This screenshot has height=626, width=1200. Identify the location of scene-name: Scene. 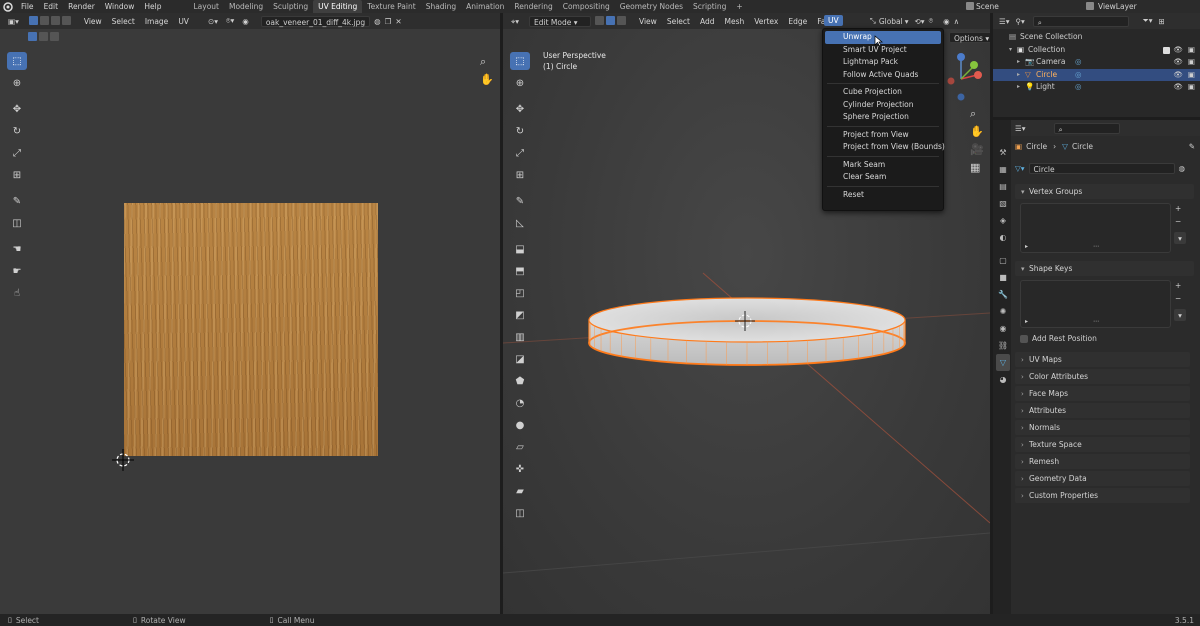
(987, 6).